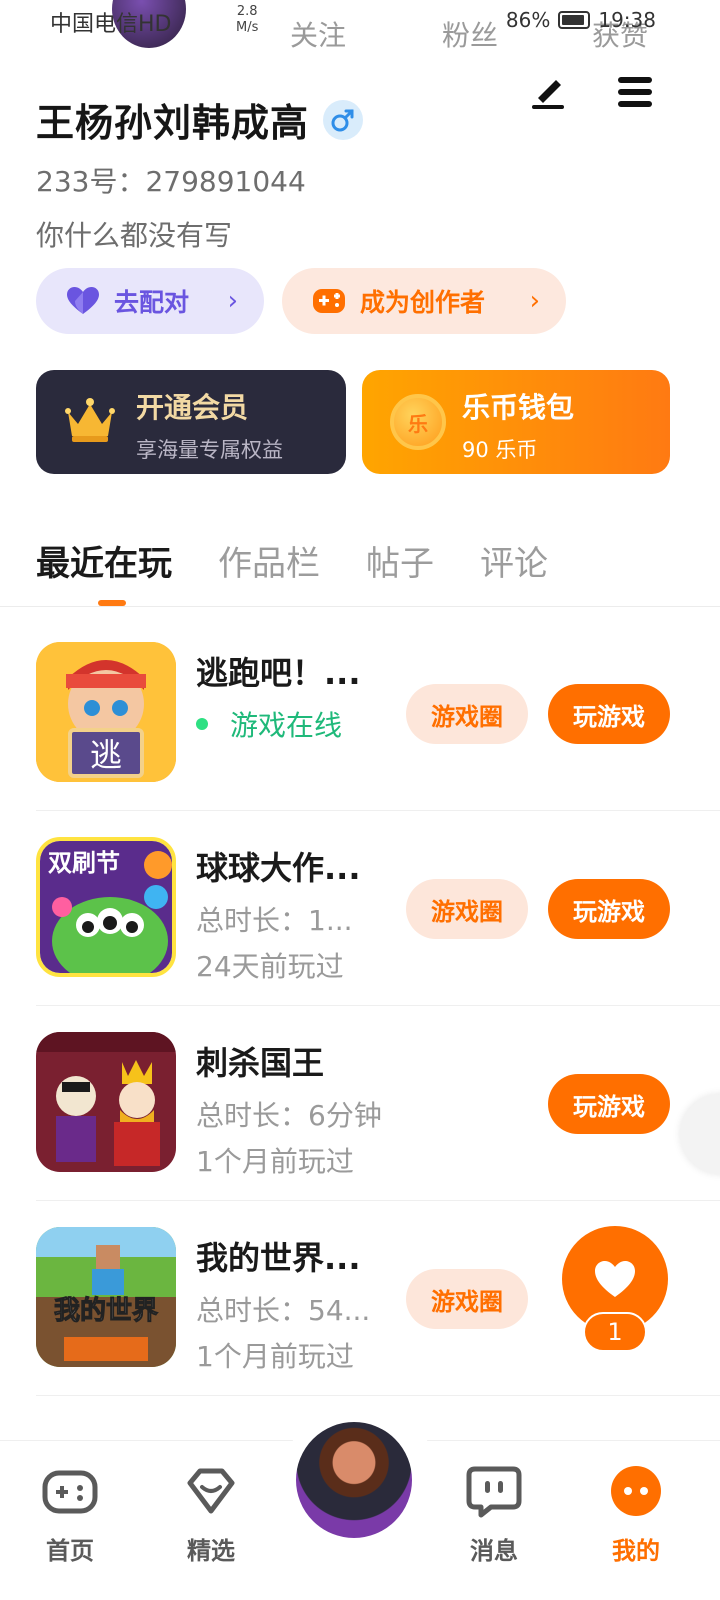 The image size is (720, 1600). I want to click on clock: 19:38, so click(627, 20).